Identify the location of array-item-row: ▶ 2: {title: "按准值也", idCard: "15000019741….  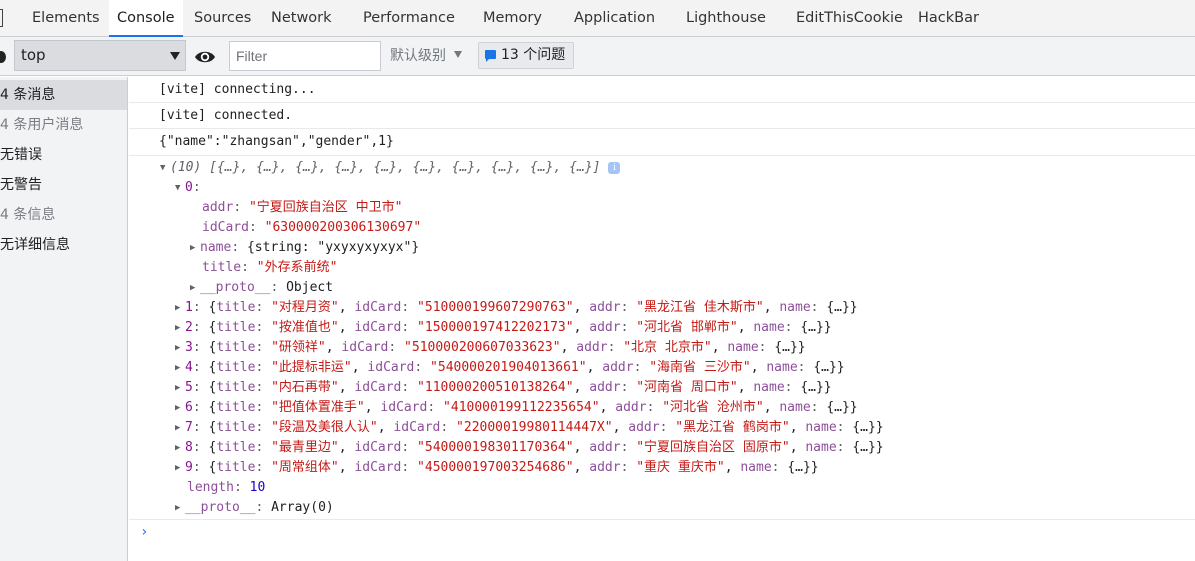
(503, 328).